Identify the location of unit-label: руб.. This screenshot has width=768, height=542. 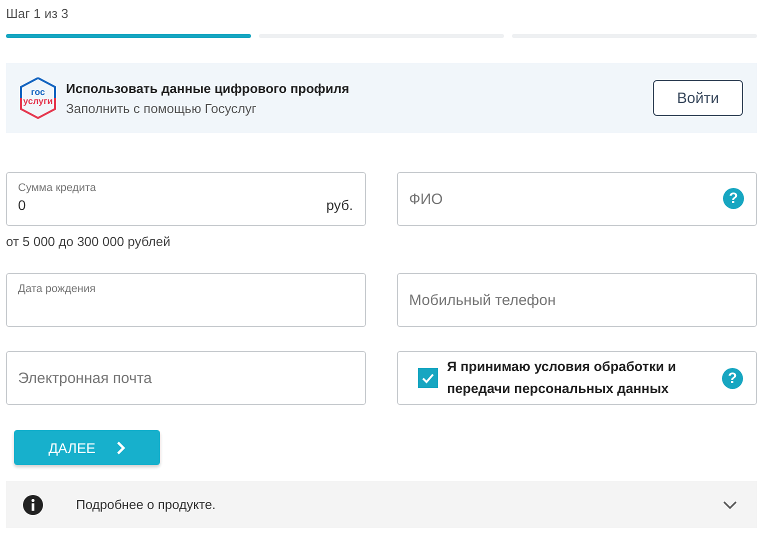
(339, 205).